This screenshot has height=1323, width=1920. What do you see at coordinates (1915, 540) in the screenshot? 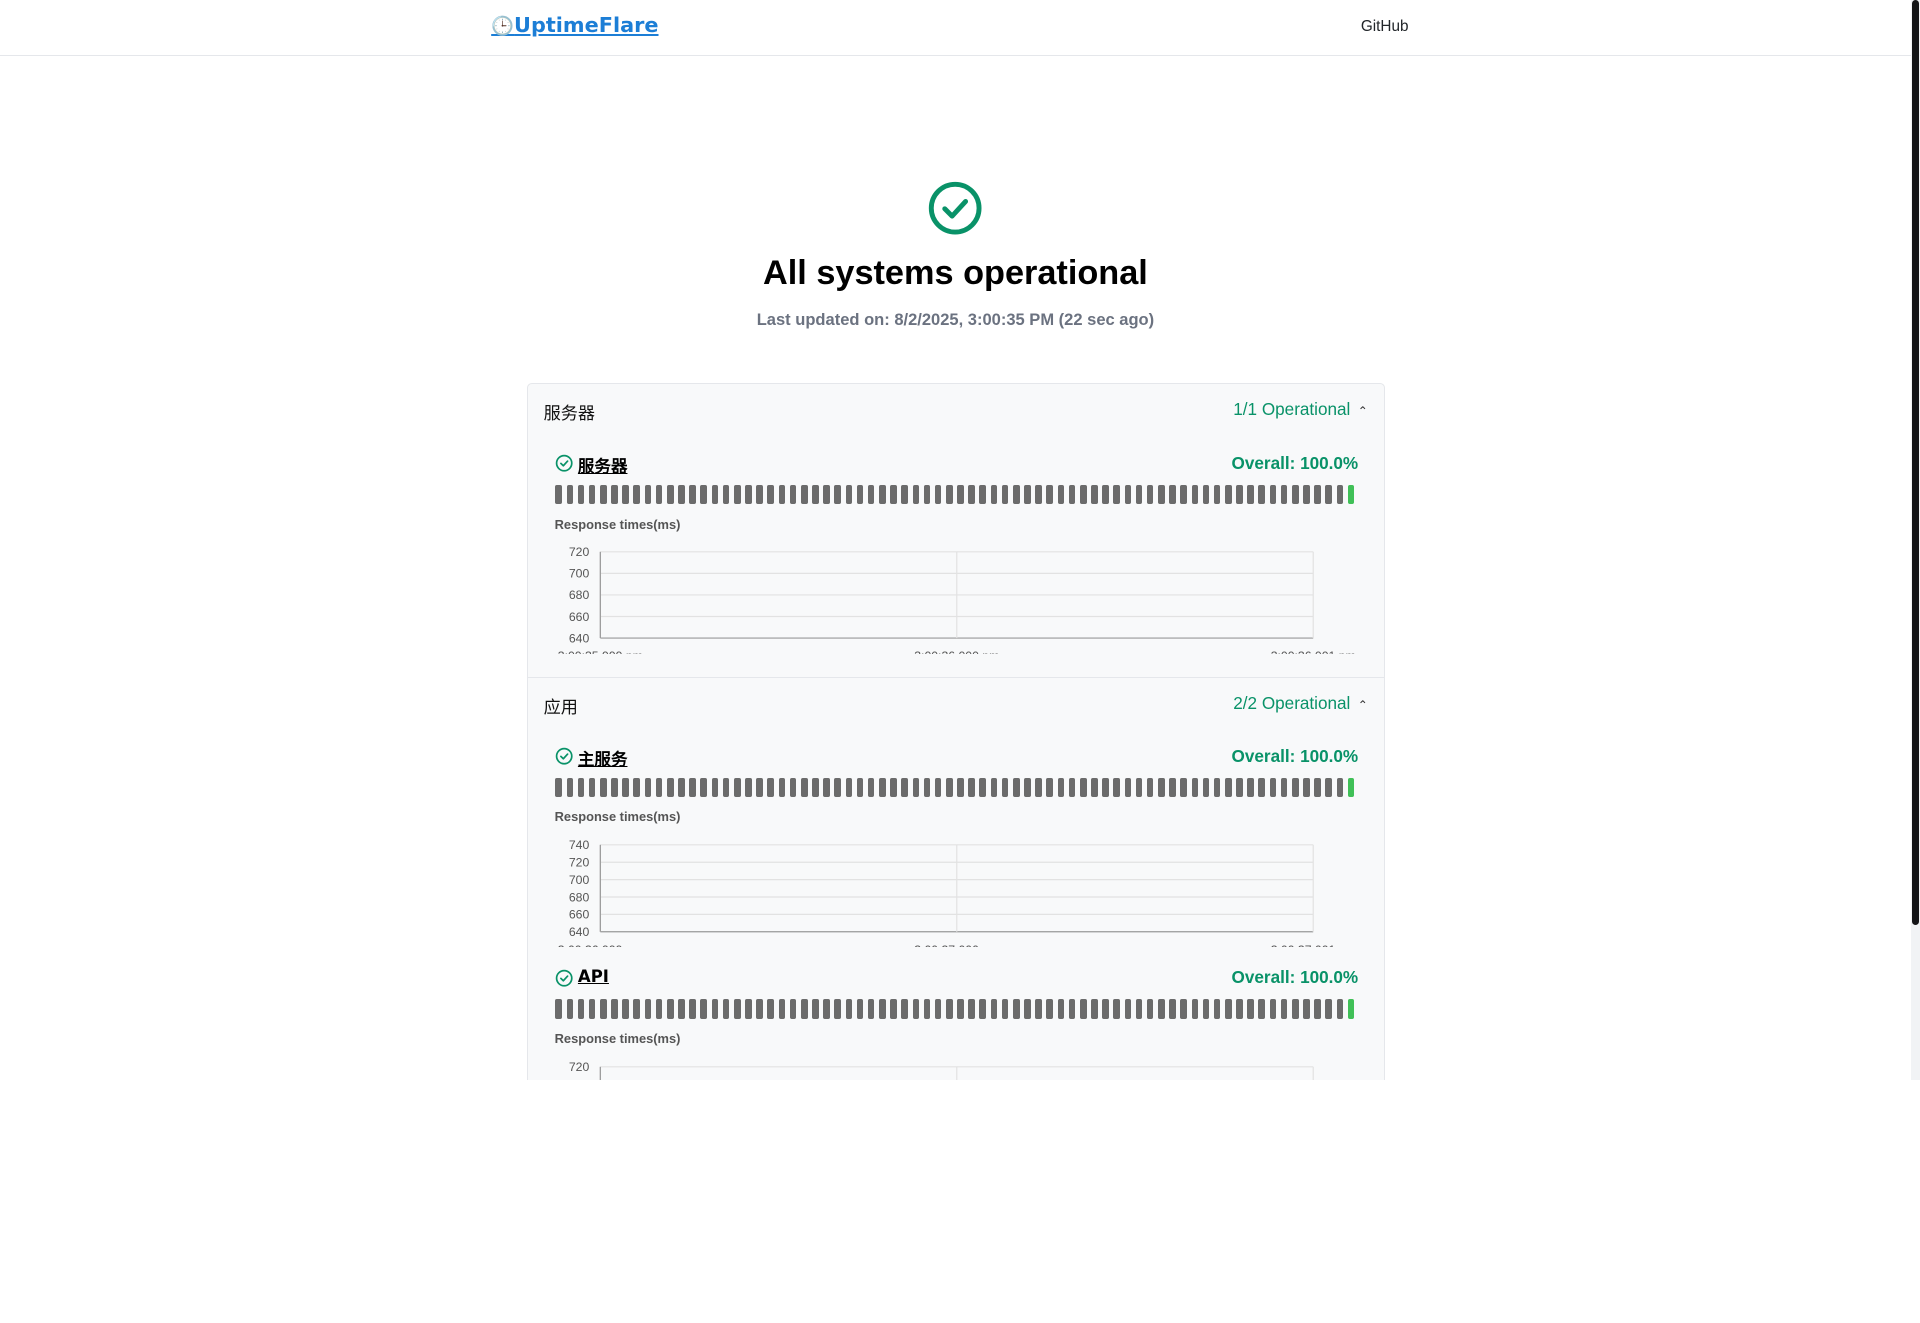
I see `page-scrollbar` at bounding box center [1915, 540].